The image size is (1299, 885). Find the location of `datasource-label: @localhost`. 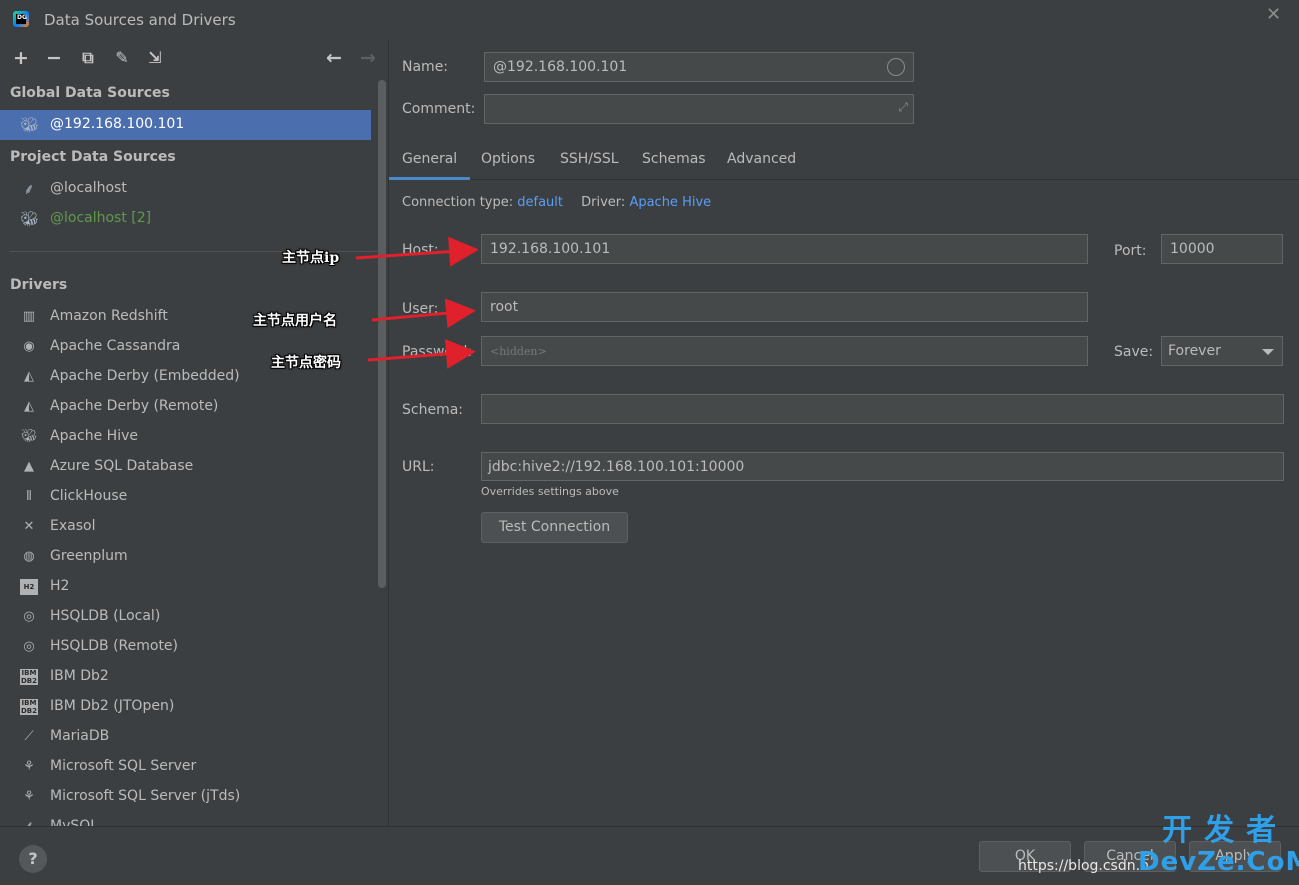

datasource-label: @localhost is located at coordinates (88, 188).